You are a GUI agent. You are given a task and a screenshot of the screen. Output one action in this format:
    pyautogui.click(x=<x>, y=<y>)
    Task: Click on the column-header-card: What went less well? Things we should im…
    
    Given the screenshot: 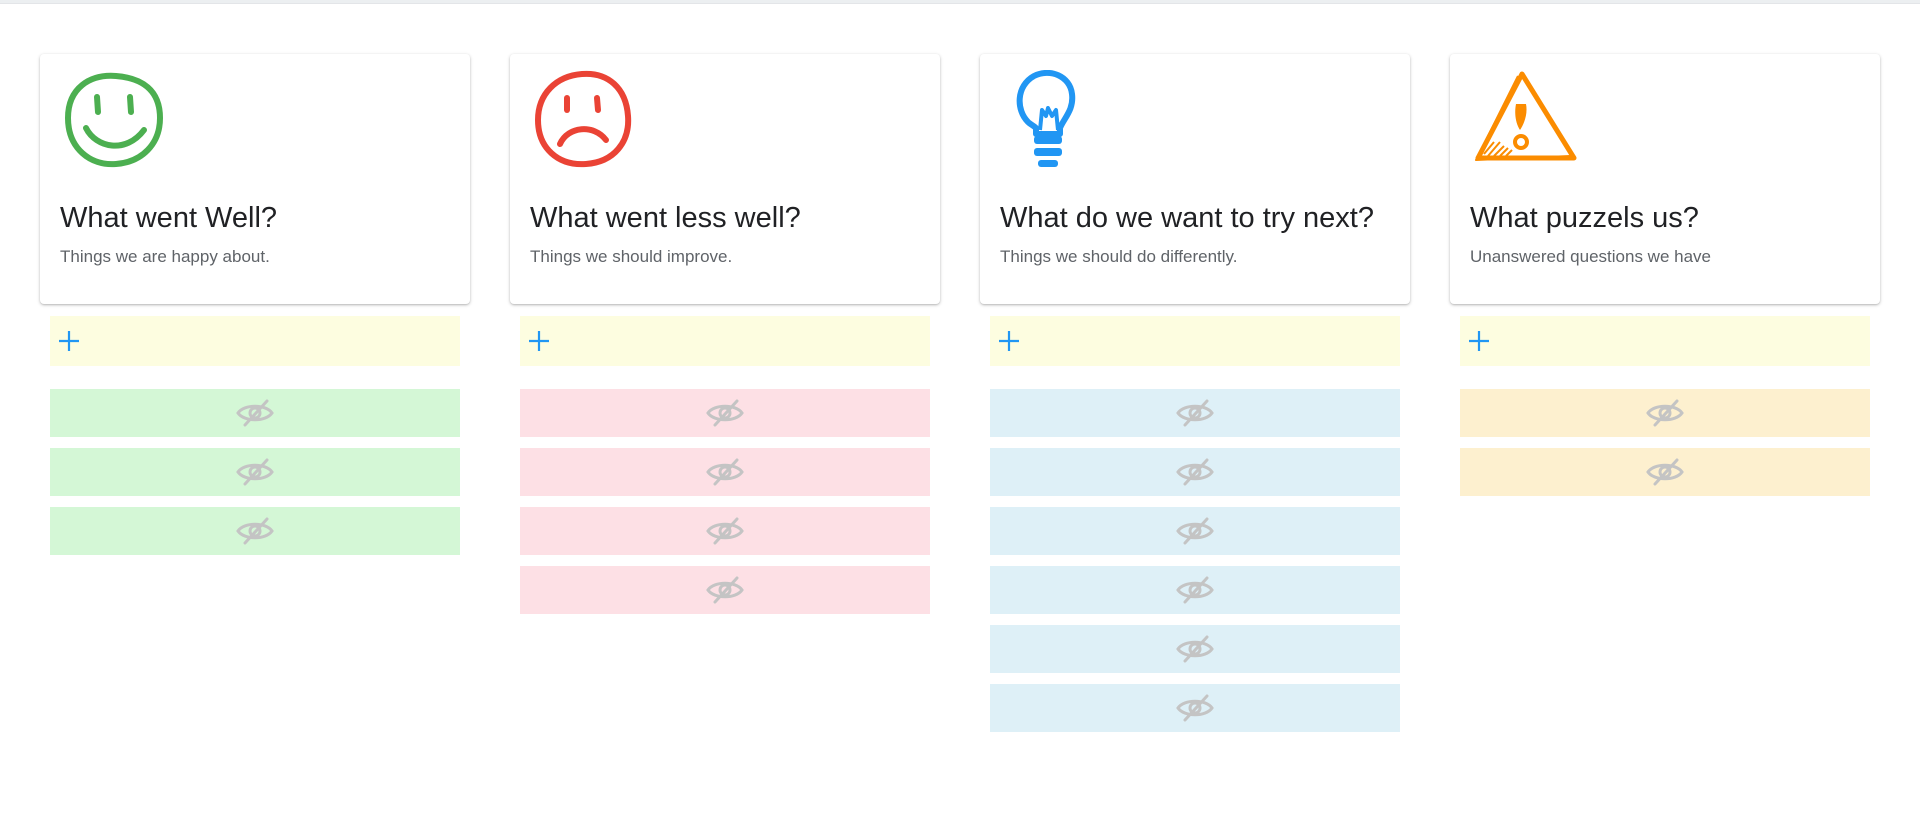 What is the action you would take?
    pyautogui.click(x=725, y=179)
    